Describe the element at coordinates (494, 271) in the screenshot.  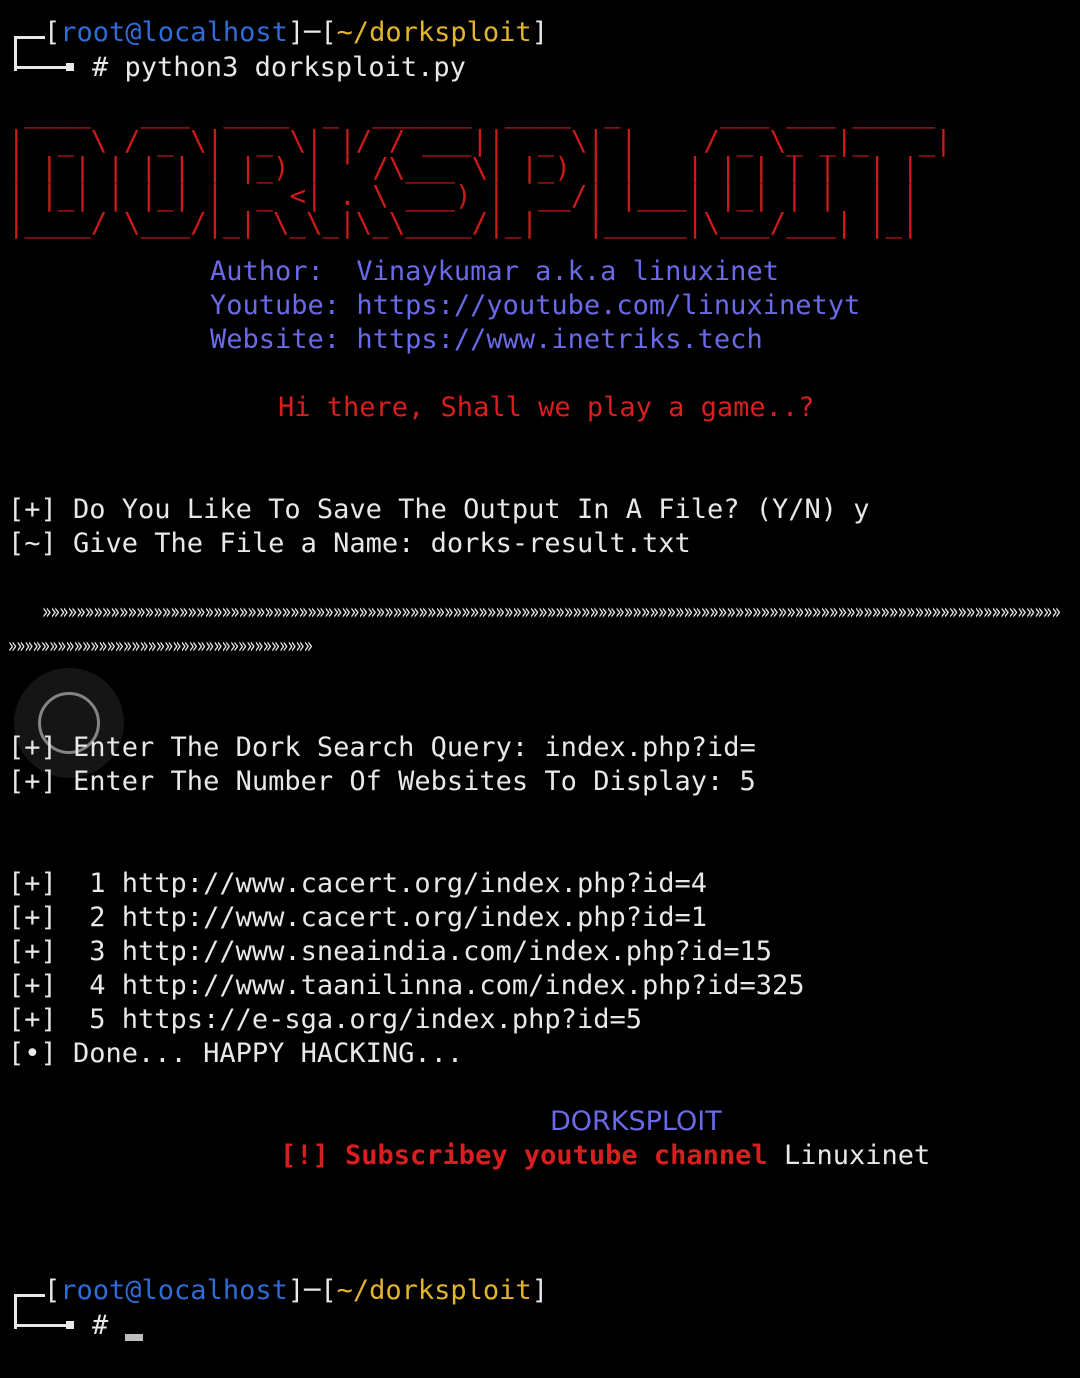
I see `author-line: Author: Vinaykumar a.k.a linuxinet` at that location.